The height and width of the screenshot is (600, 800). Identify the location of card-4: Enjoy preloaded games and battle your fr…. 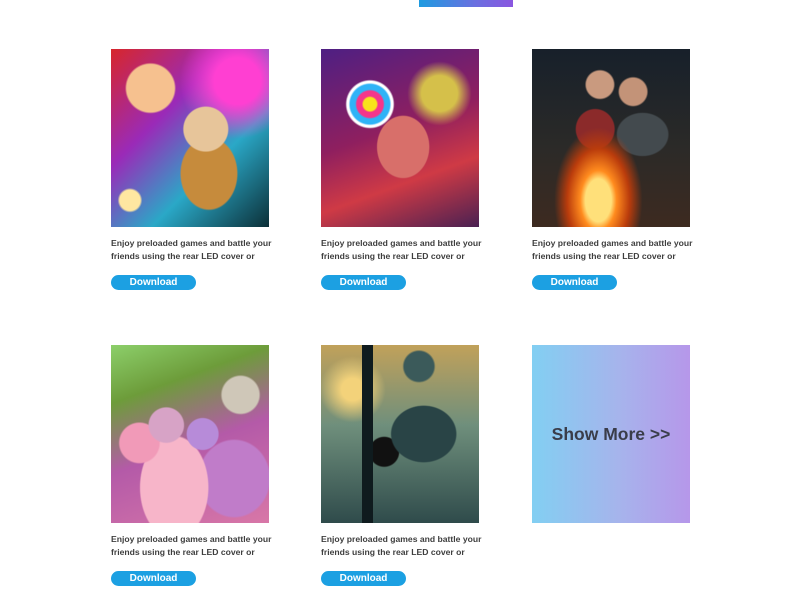
(191, 465).